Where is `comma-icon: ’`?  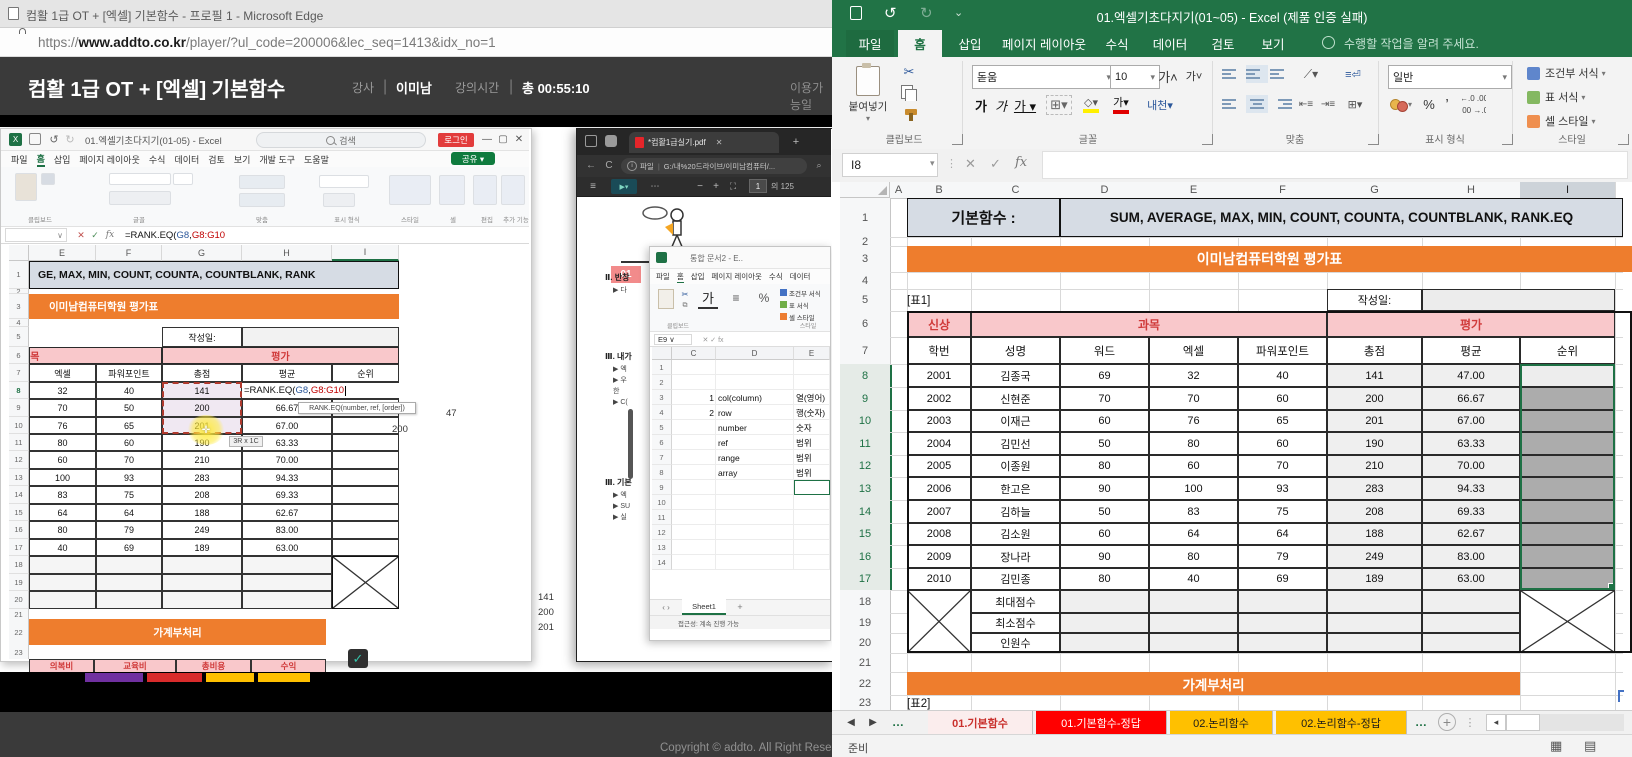
comma-icon: ’ is located at coordinates (1447, 104).